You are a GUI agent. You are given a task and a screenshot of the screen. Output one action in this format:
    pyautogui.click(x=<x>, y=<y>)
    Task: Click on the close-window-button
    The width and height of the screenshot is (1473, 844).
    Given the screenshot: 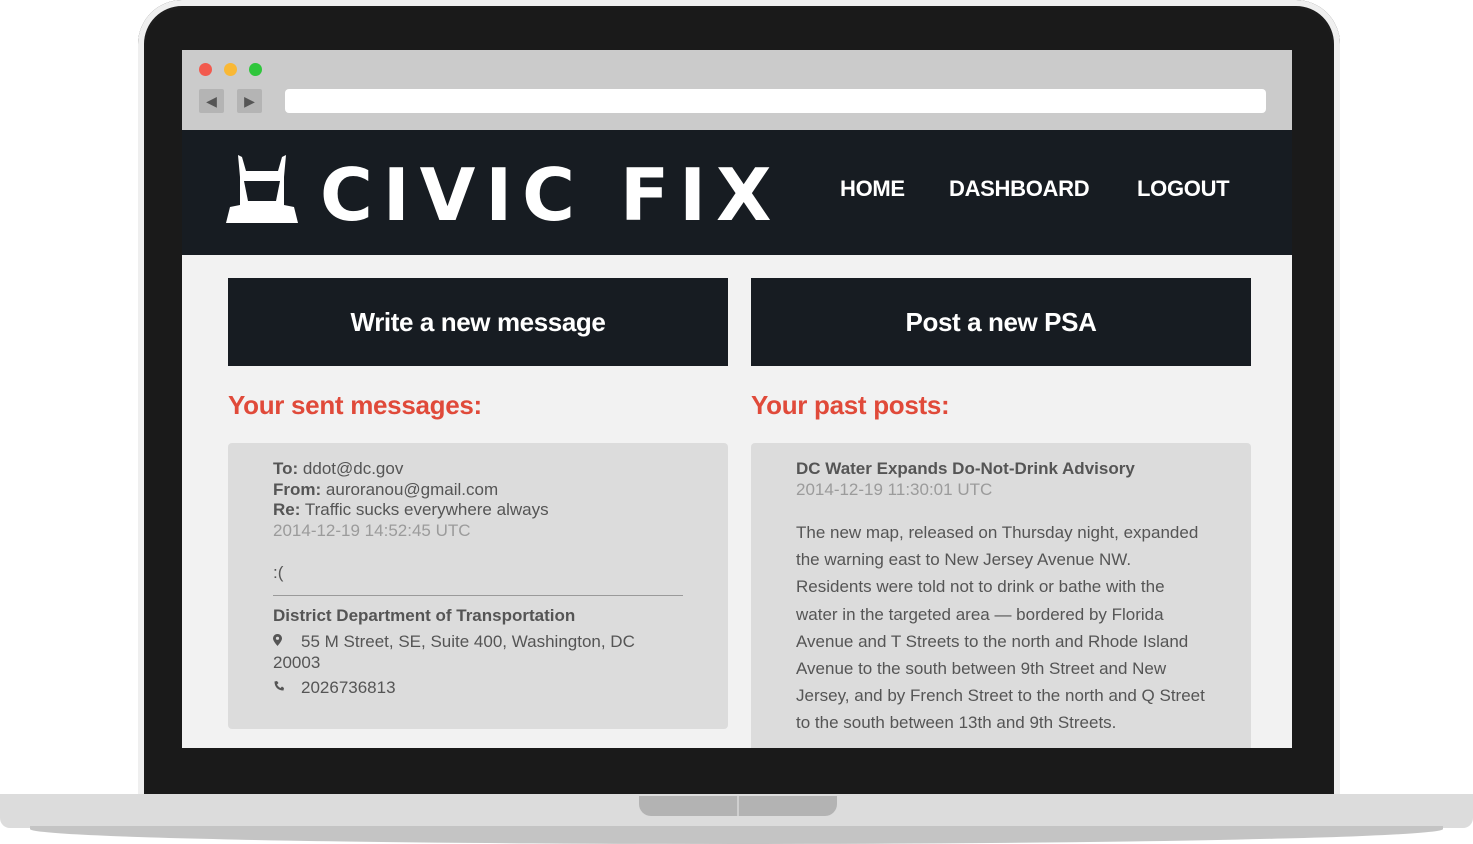 What is the action you would take?
    pyautogui.click(x=205, y=69)
    